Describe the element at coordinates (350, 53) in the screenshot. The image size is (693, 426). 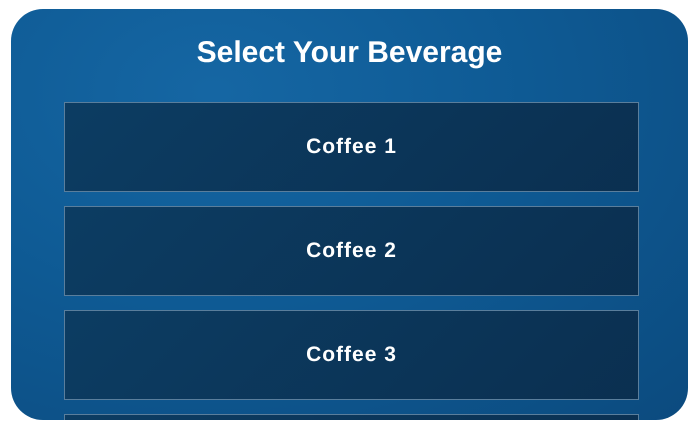
I see `screen-title: Select Your Beverage` at that location.